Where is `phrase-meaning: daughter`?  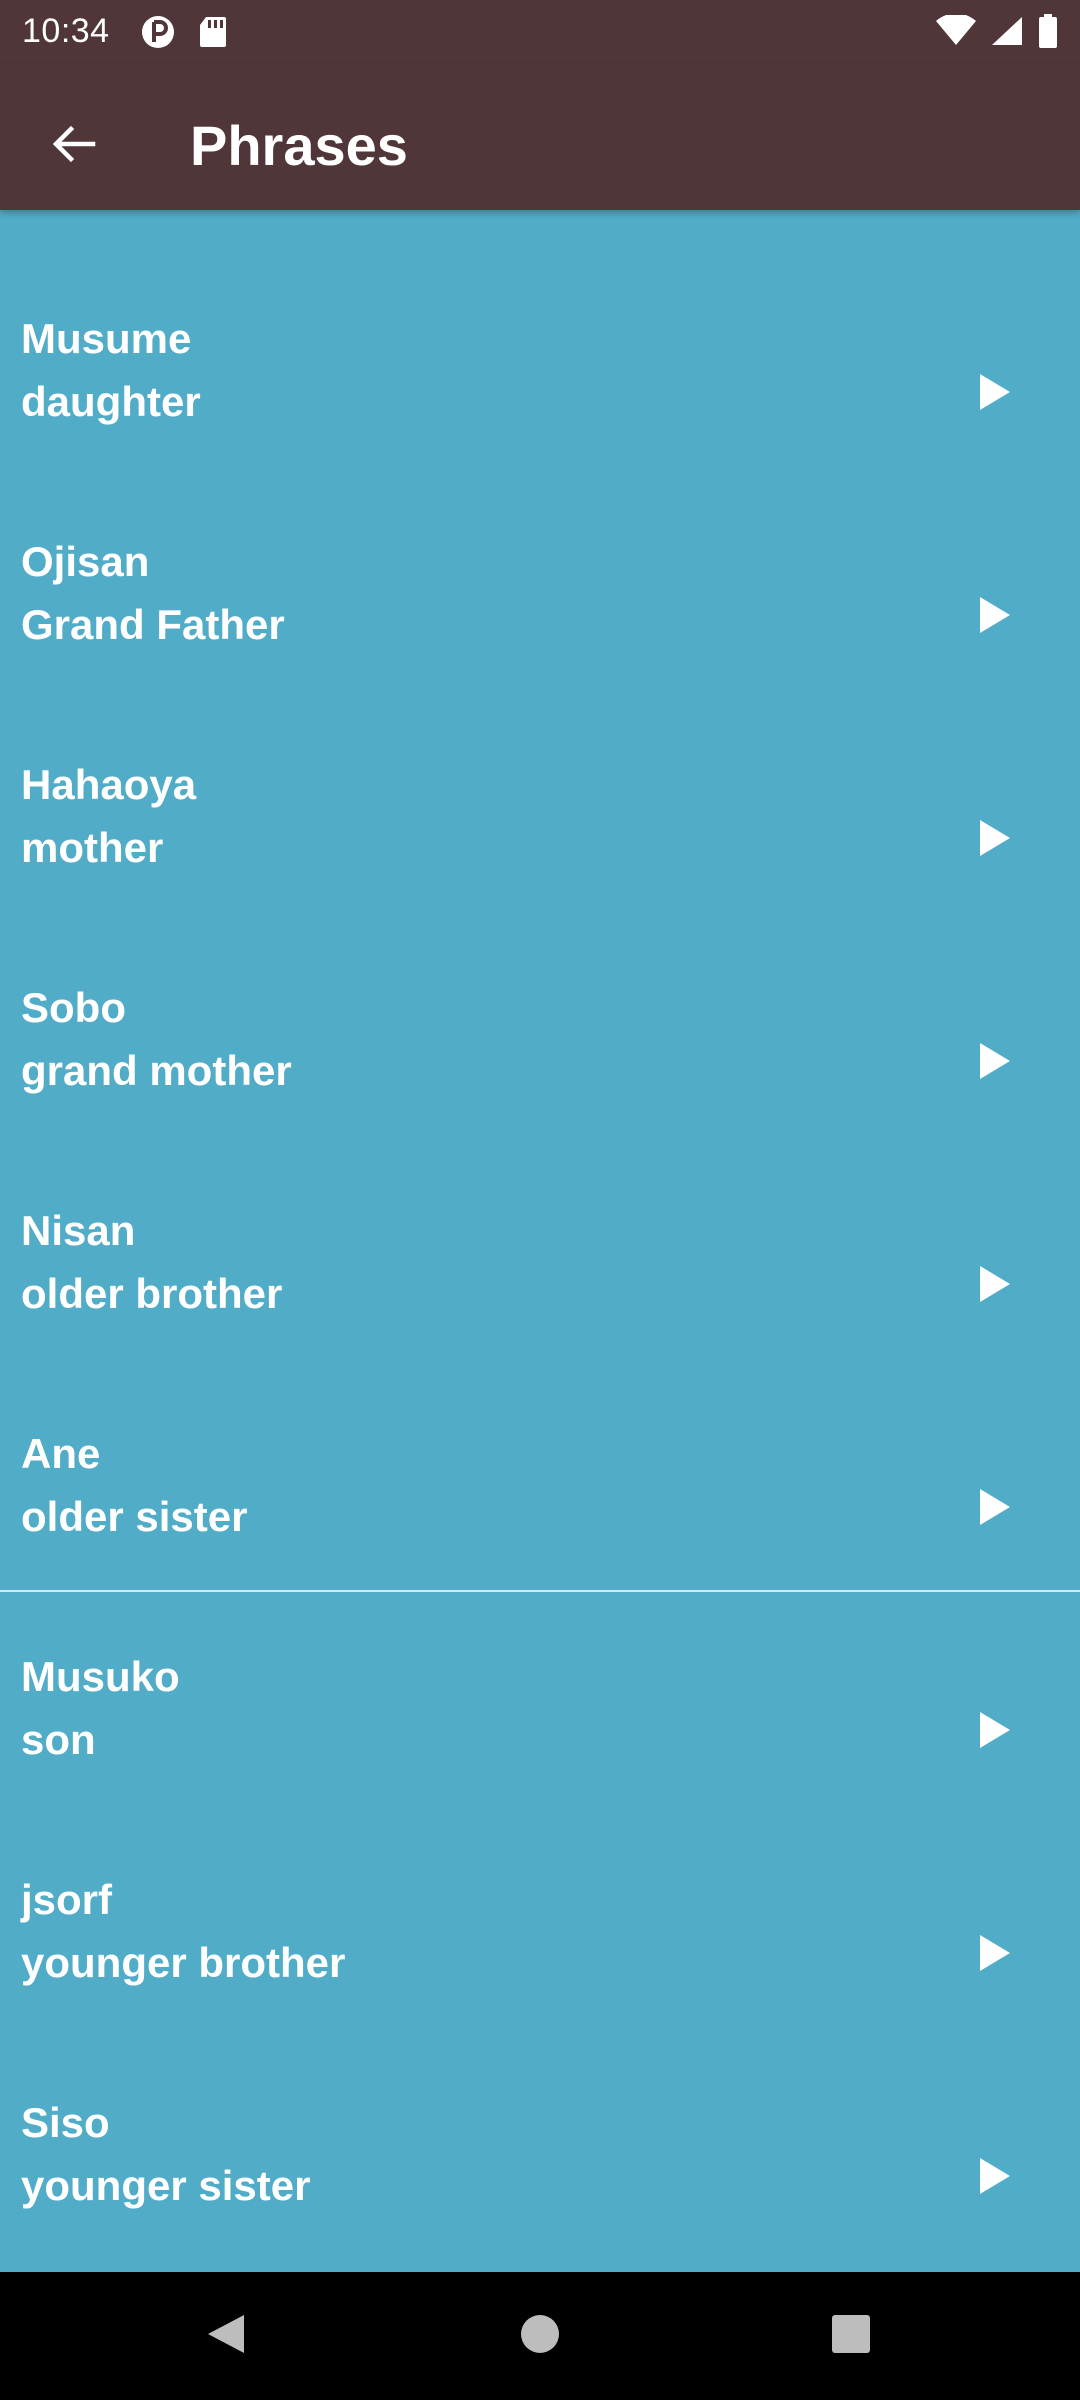 phrase-meaning: daughter is located at coordinates (111, 401).